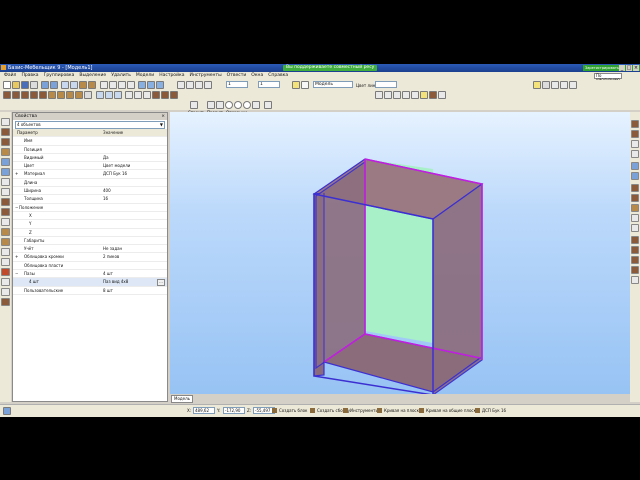 This screenshot has height=480, width=640. What do you see at coordinates (564, 85) in the screenshot?
I see `sum-icon` at bounding box center [564, 85].